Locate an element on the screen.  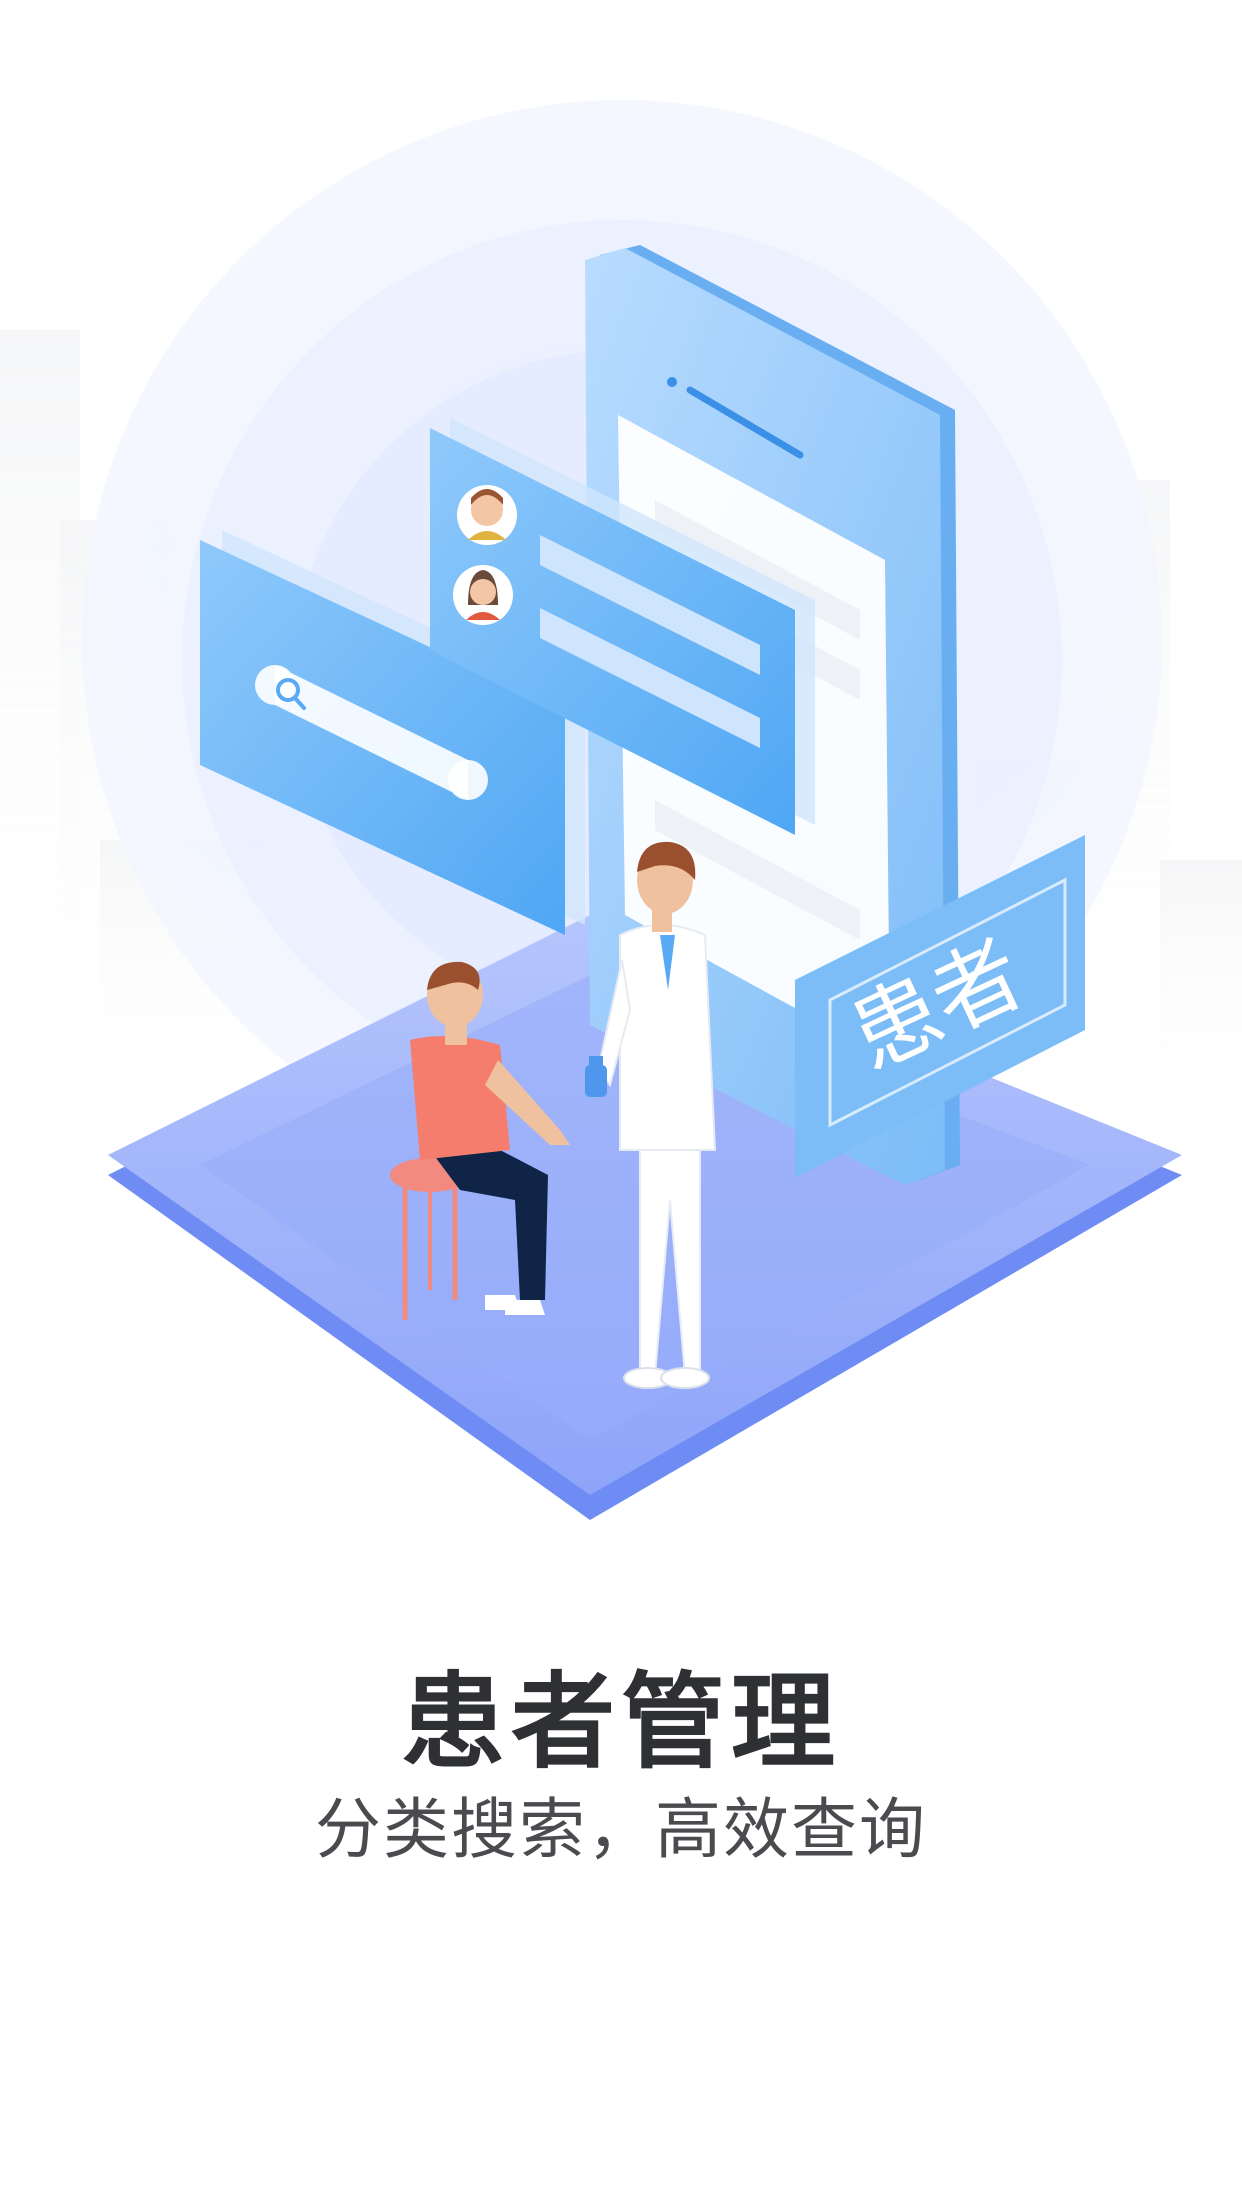
page-subtitle: 分类搜索，高效查询 is located at coordinates (621, 1829).